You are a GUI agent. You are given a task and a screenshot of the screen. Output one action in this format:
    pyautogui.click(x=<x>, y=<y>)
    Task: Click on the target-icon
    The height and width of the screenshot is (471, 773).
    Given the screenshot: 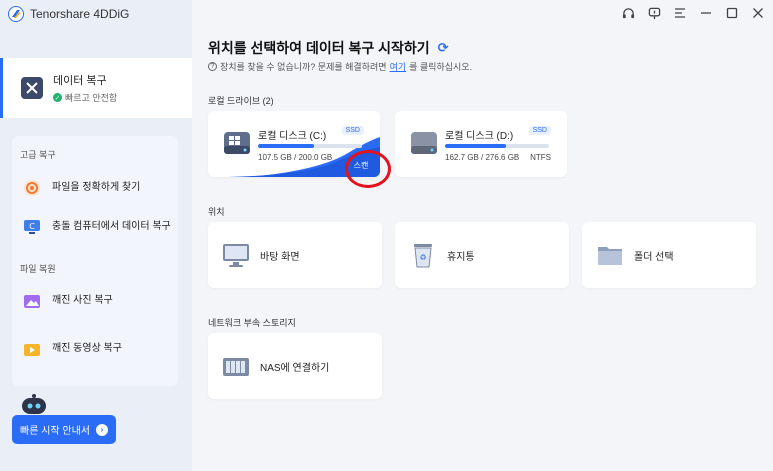 What is the action you would take?
    pyautogui.click(x=32, y=188)
    